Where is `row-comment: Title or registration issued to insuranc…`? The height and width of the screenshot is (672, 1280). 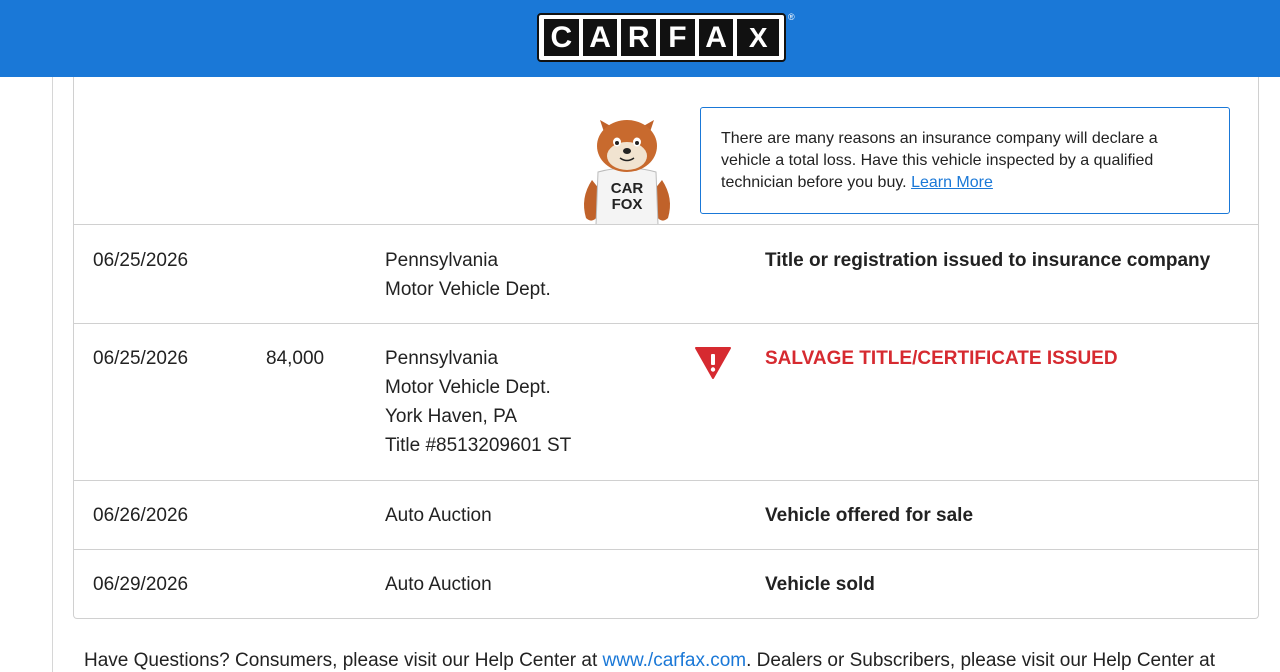
row-comment: Title or registration issued to insuranc… is located at coordinates (988, 260).